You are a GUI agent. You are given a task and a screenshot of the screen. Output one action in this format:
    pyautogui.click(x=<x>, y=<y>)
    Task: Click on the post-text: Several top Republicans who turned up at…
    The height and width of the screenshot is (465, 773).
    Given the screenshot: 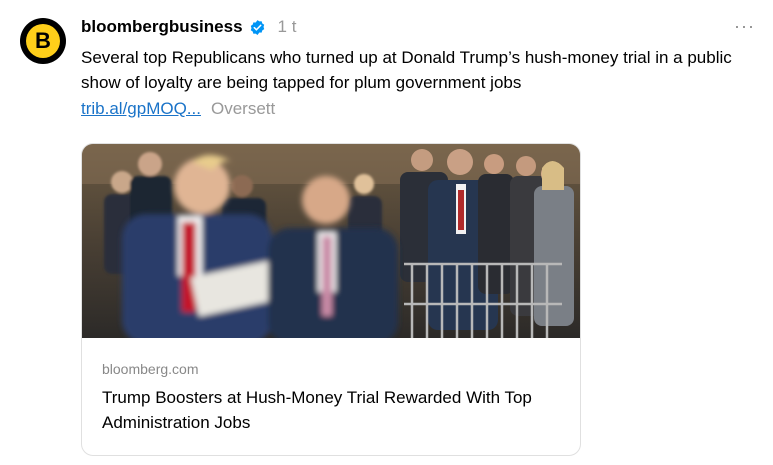 What is the action you would take?
    pyautogui.click(x=406, y=70)
    